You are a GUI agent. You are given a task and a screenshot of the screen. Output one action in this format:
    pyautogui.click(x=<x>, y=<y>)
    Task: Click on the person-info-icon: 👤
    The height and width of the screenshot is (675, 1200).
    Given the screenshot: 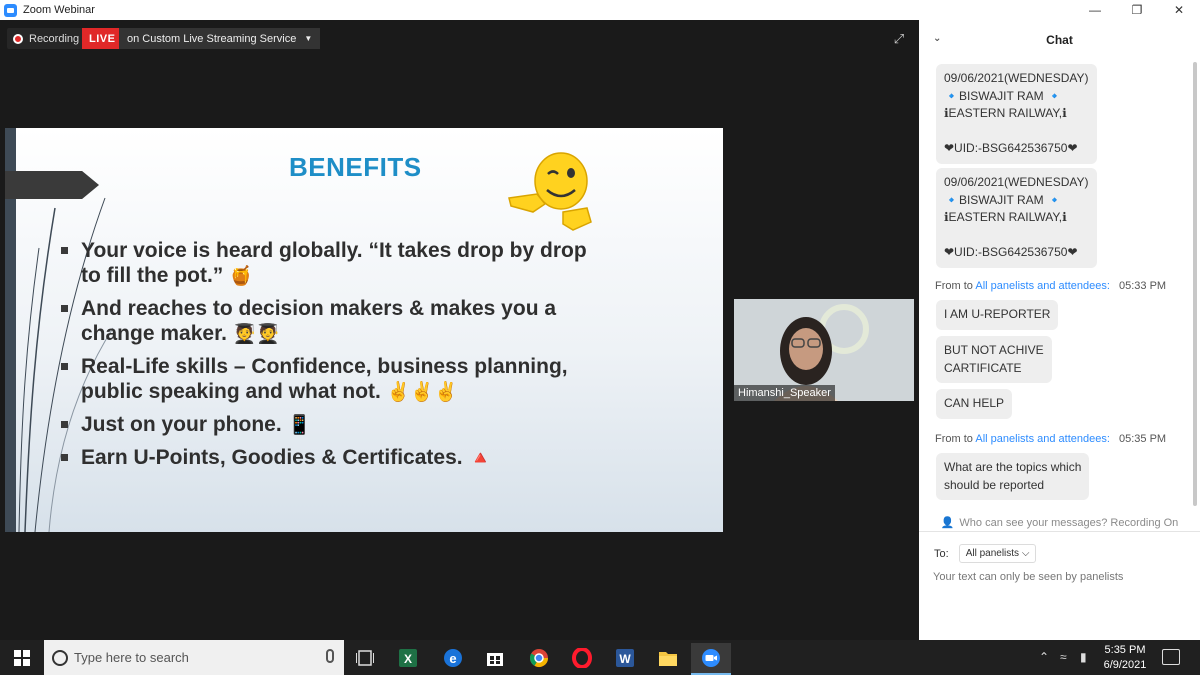 What is the action you would take?
    pyautogui.click(x=947, y=523)
    